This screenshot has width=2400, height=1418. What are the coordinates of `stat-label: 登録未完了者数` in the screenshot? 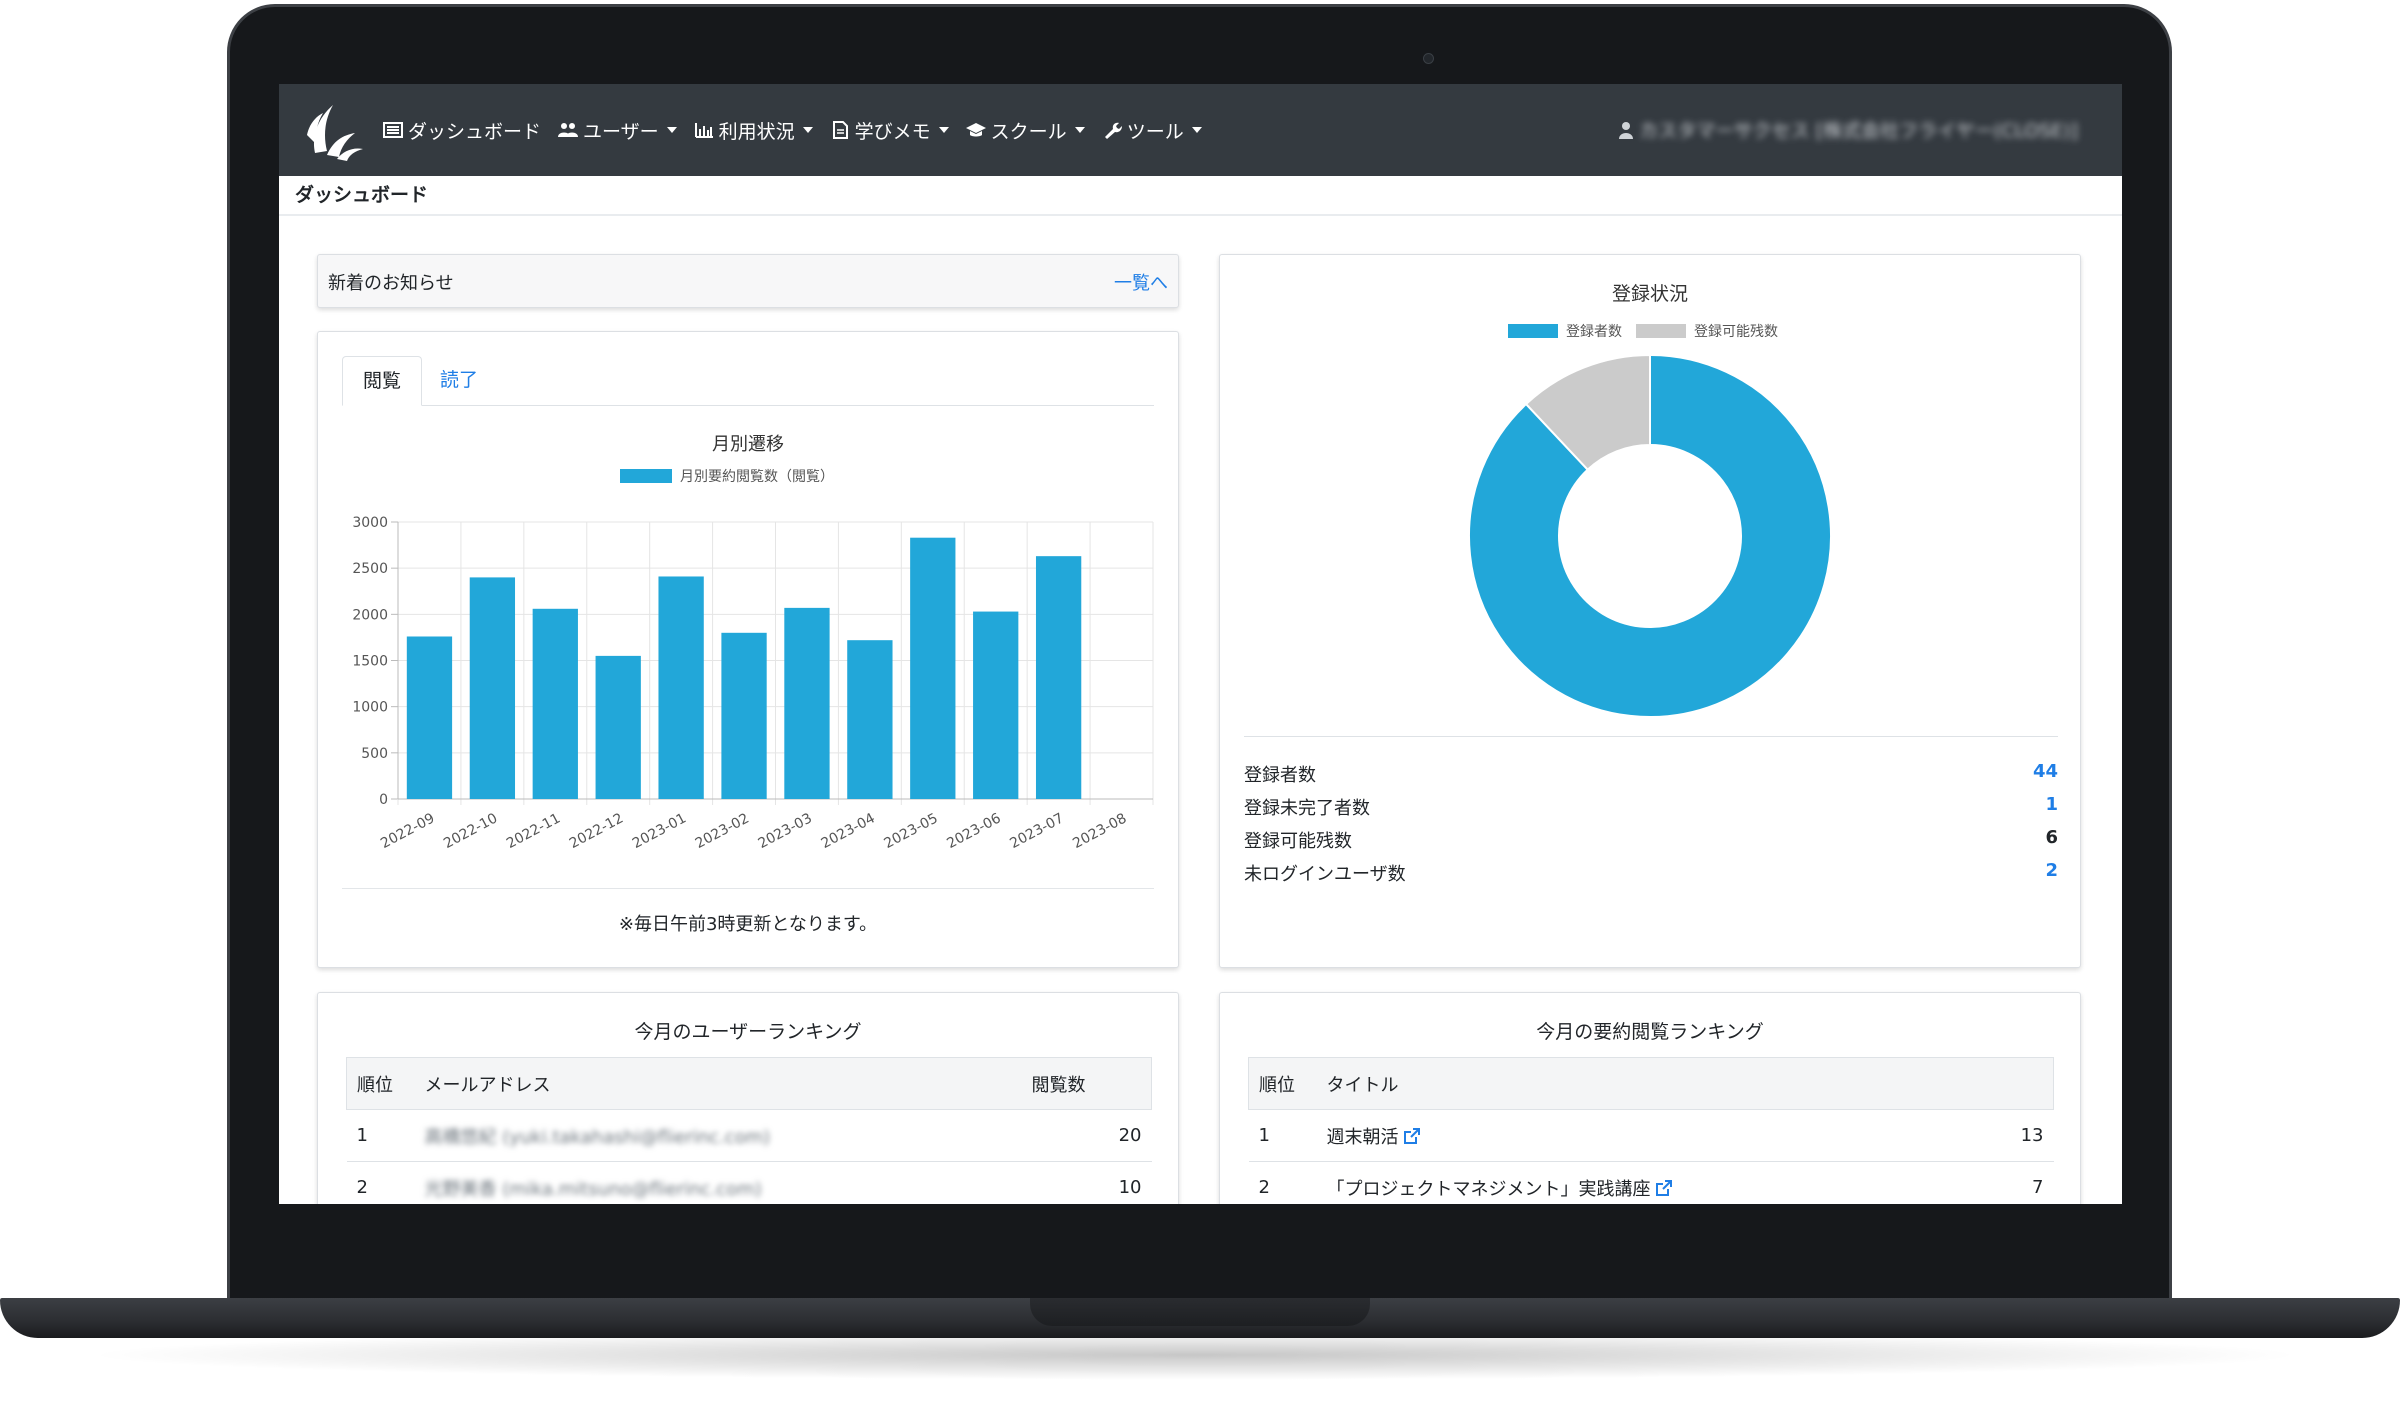 It's located at (1307, 808).